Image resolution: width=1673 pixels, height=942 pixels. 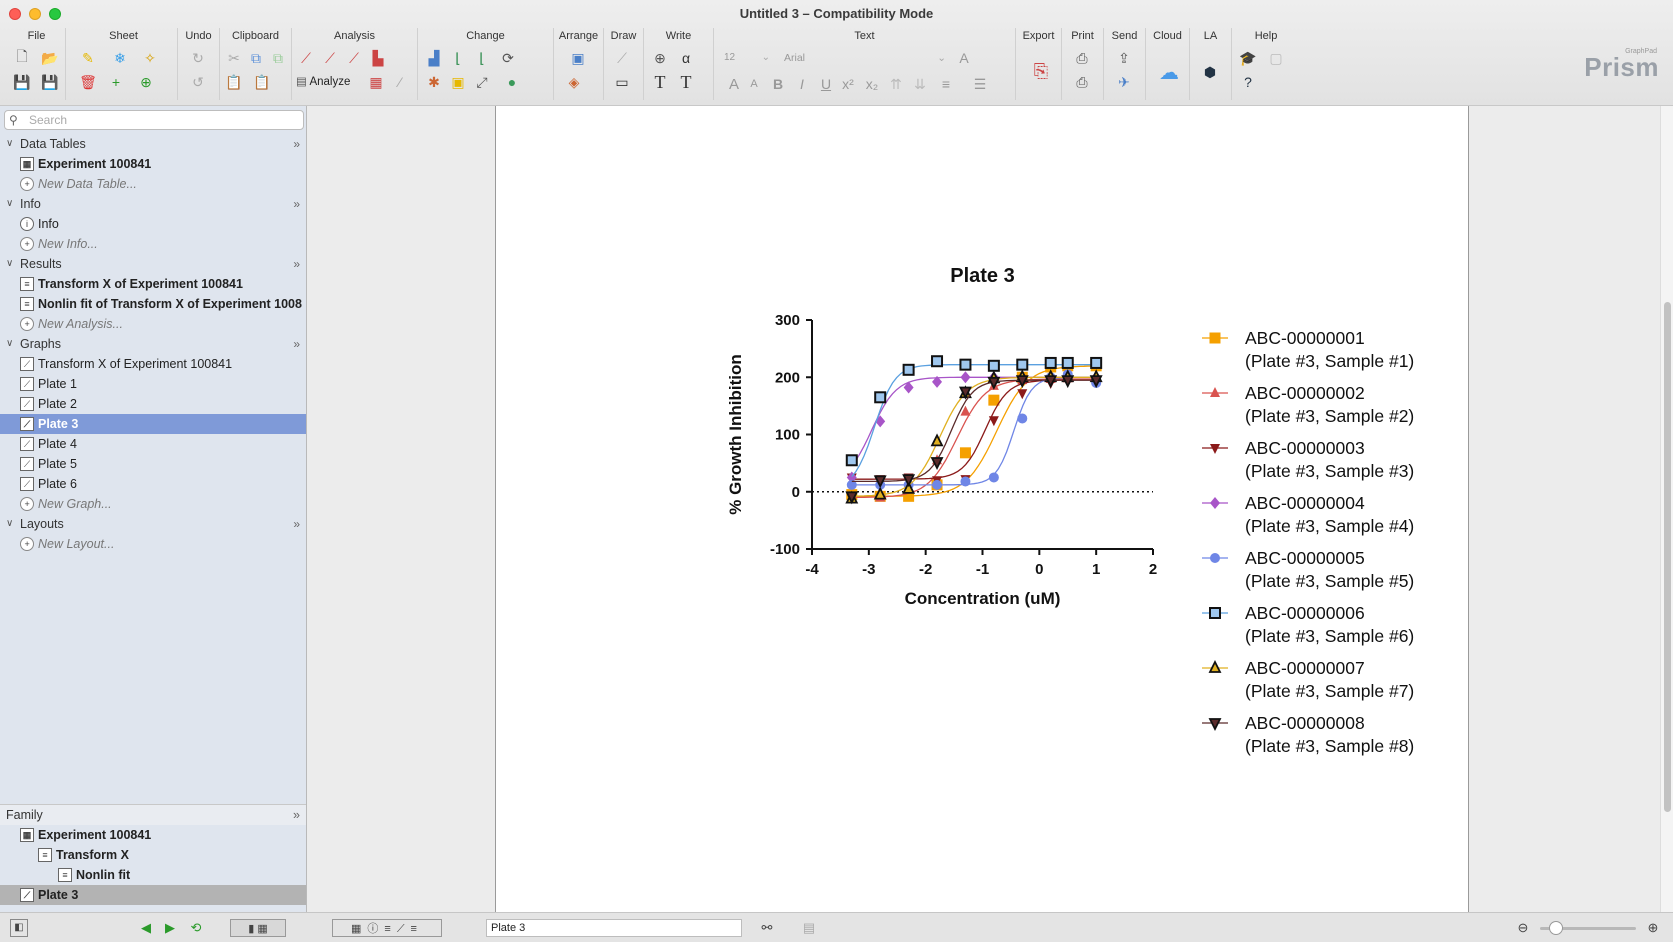 I want to click on cloud-icon: ☁, so click(x=1169, y=73).